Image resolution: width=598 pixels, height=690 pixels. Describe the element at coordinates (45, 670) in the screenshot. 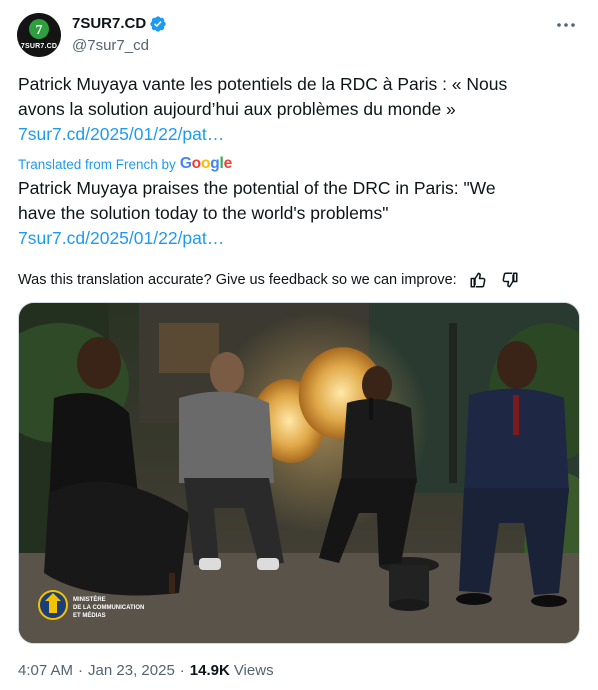

I see `tweet-time: 4:07 AM` at that location.